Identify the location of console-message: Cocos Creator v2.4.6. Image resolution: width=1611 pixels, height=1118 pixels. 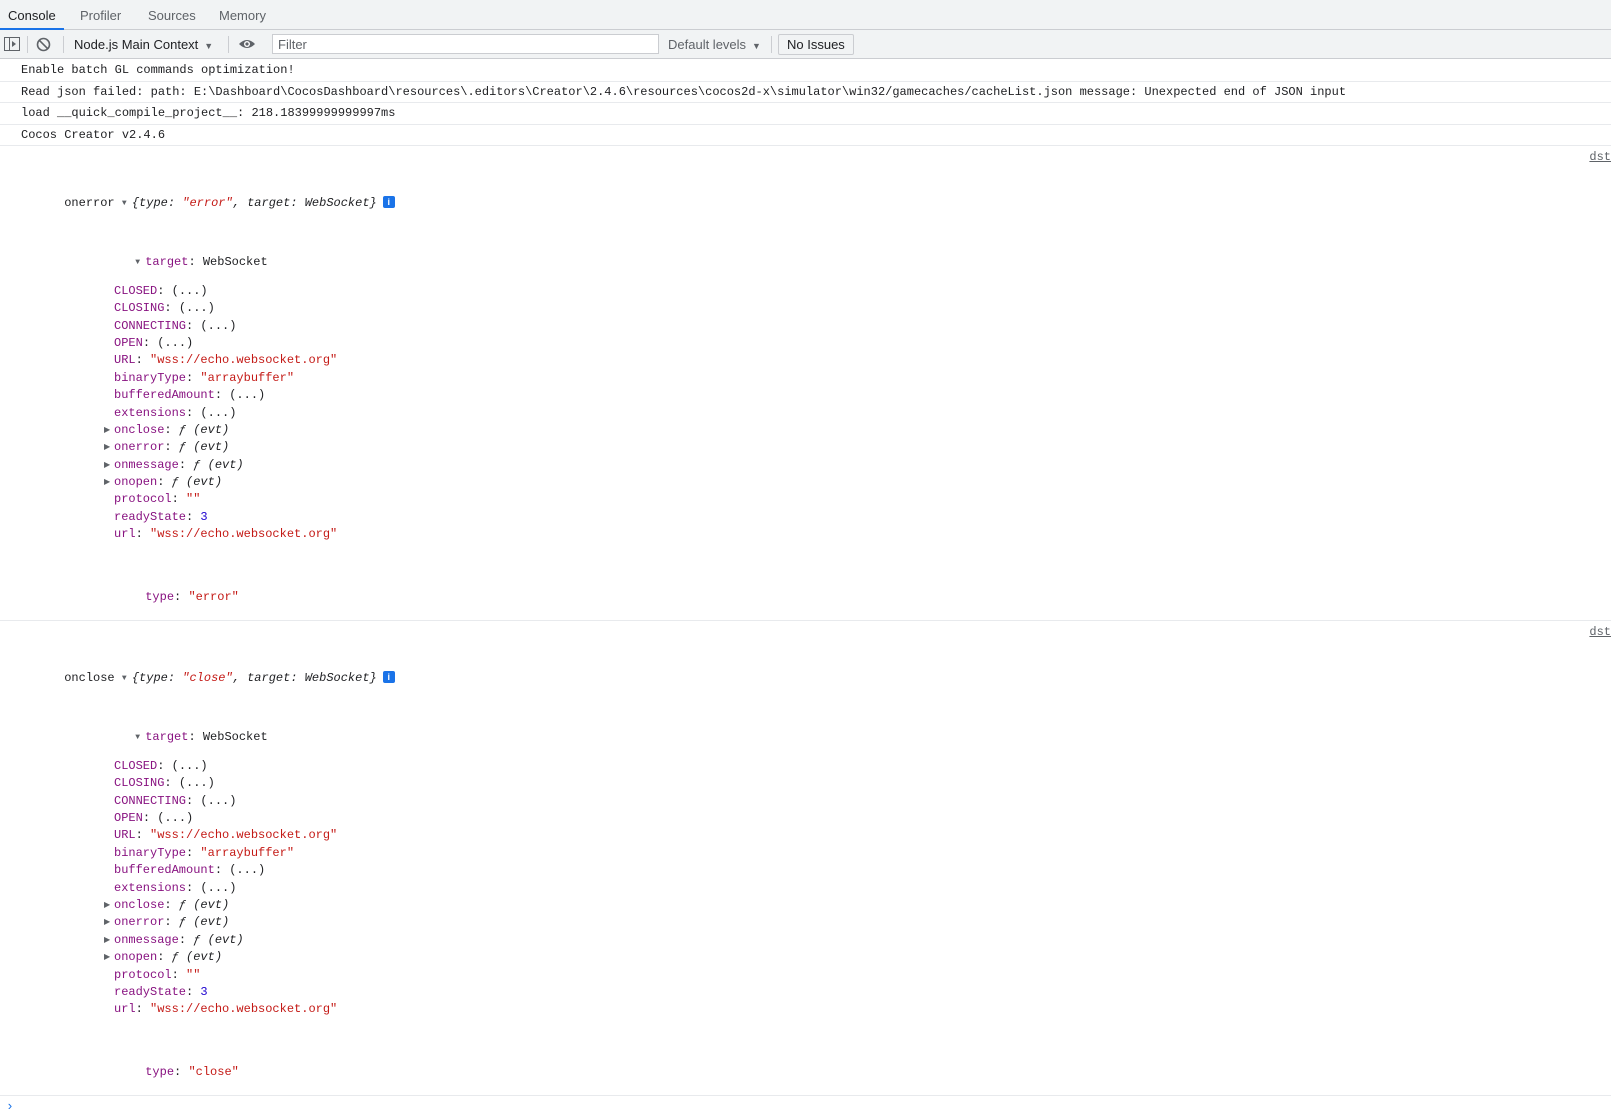
(805, 135).